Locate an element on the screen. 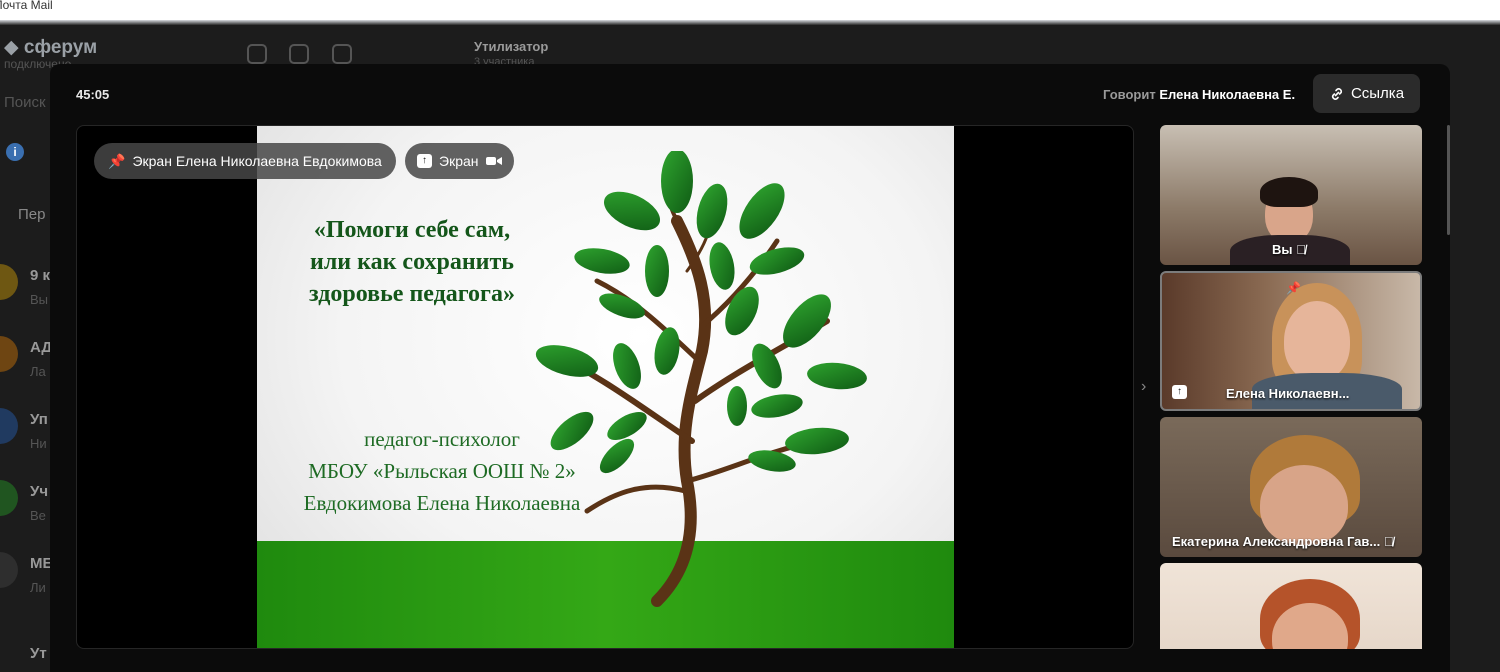  participant-name-text: Вы is located at coordinates (1282, 249).